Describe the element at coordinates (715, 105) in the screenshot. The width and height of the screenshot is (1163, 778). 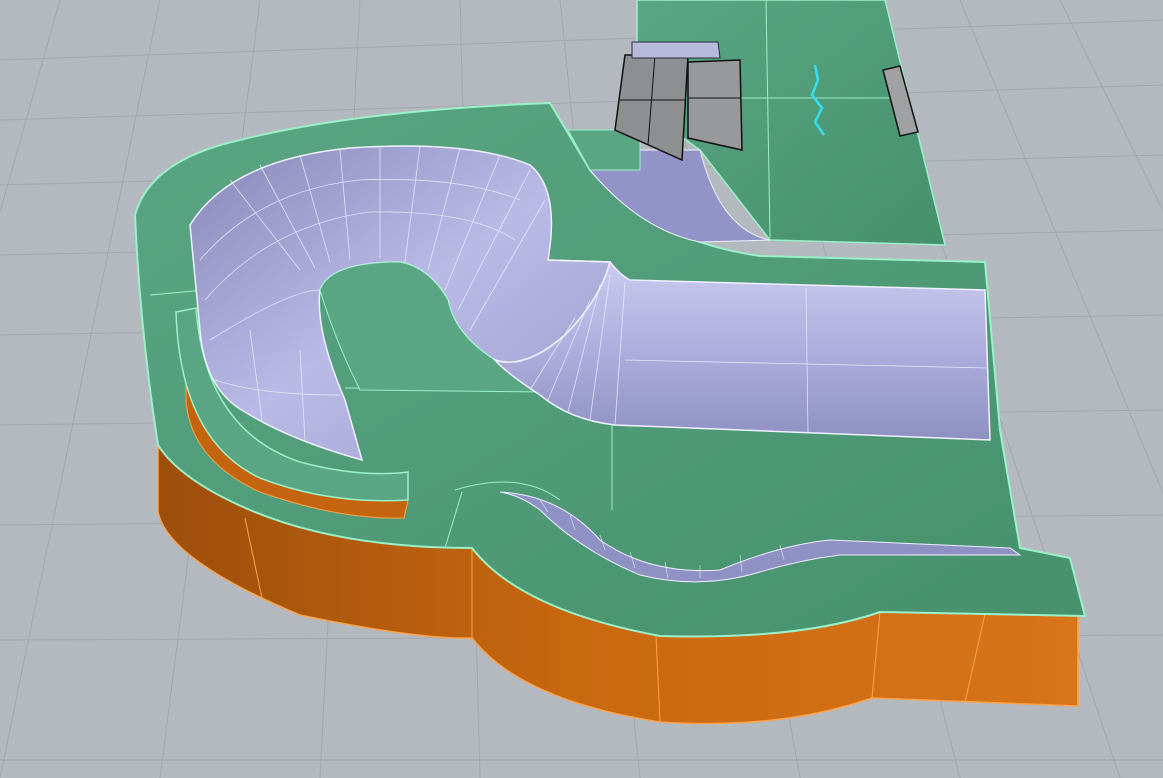
I see `box-obstacle-right` at that location.